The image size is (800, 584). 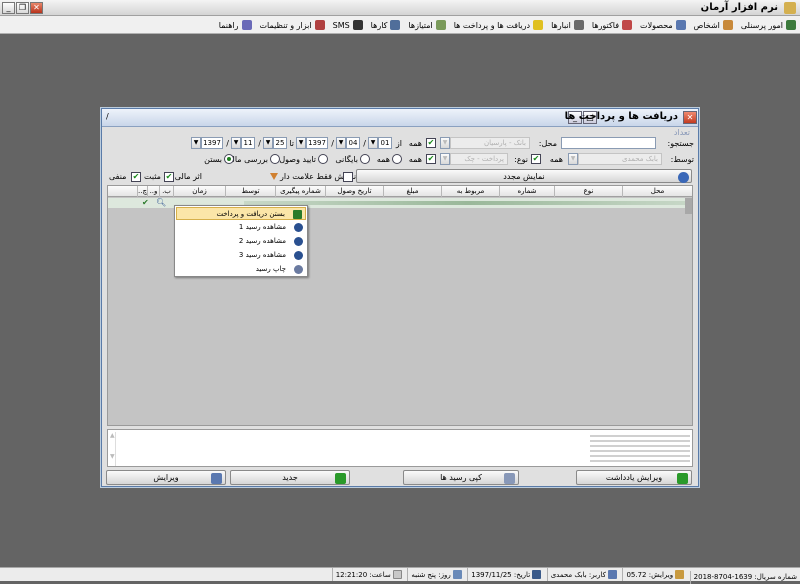 What do you see at coordinates (431, 159) in the screenshot?
I see `type-all-checkbox: ✔` at bounding box center [431, 159].